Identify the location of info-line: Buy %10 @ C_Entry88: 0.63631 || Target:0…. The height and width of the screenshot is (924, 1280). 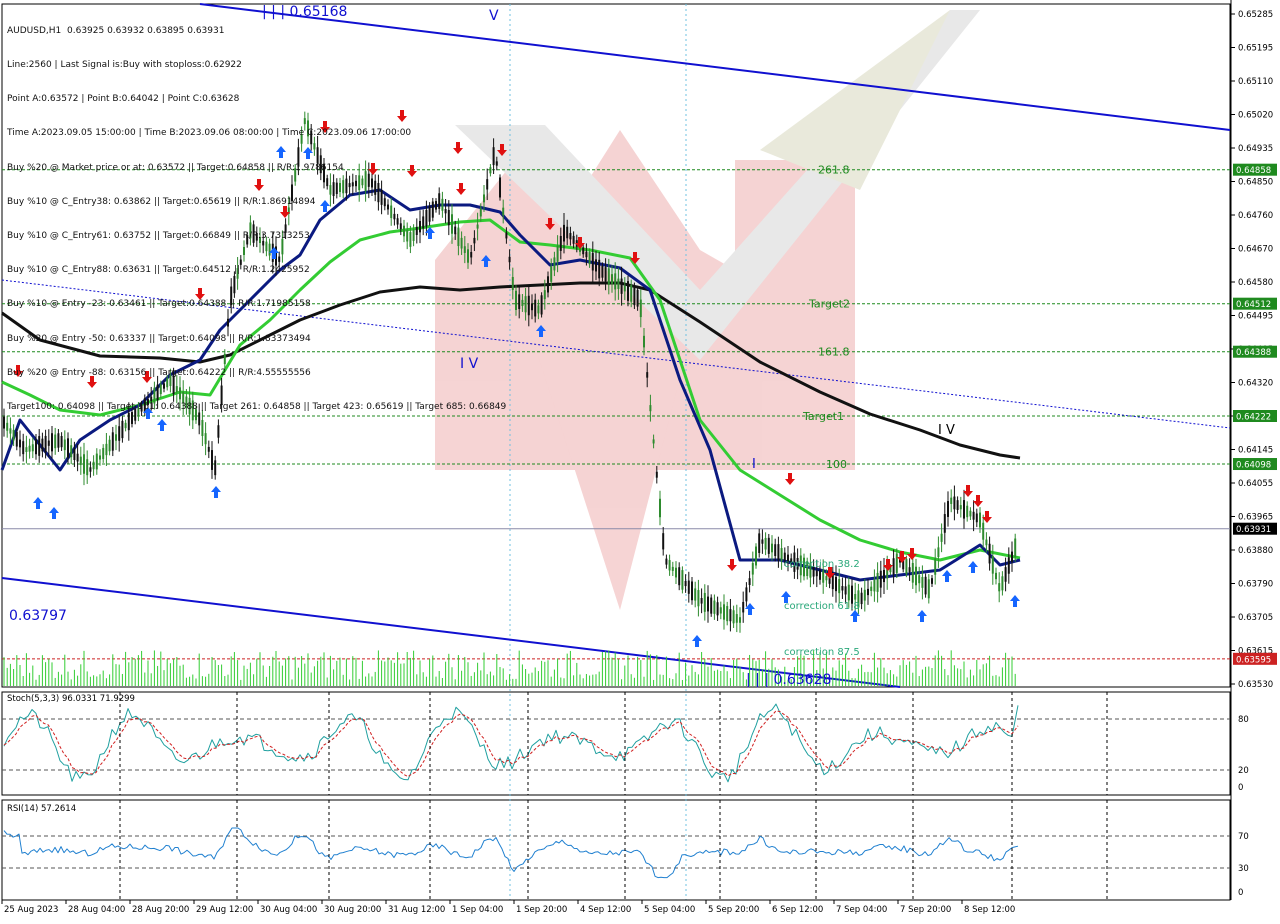
(158, 270).